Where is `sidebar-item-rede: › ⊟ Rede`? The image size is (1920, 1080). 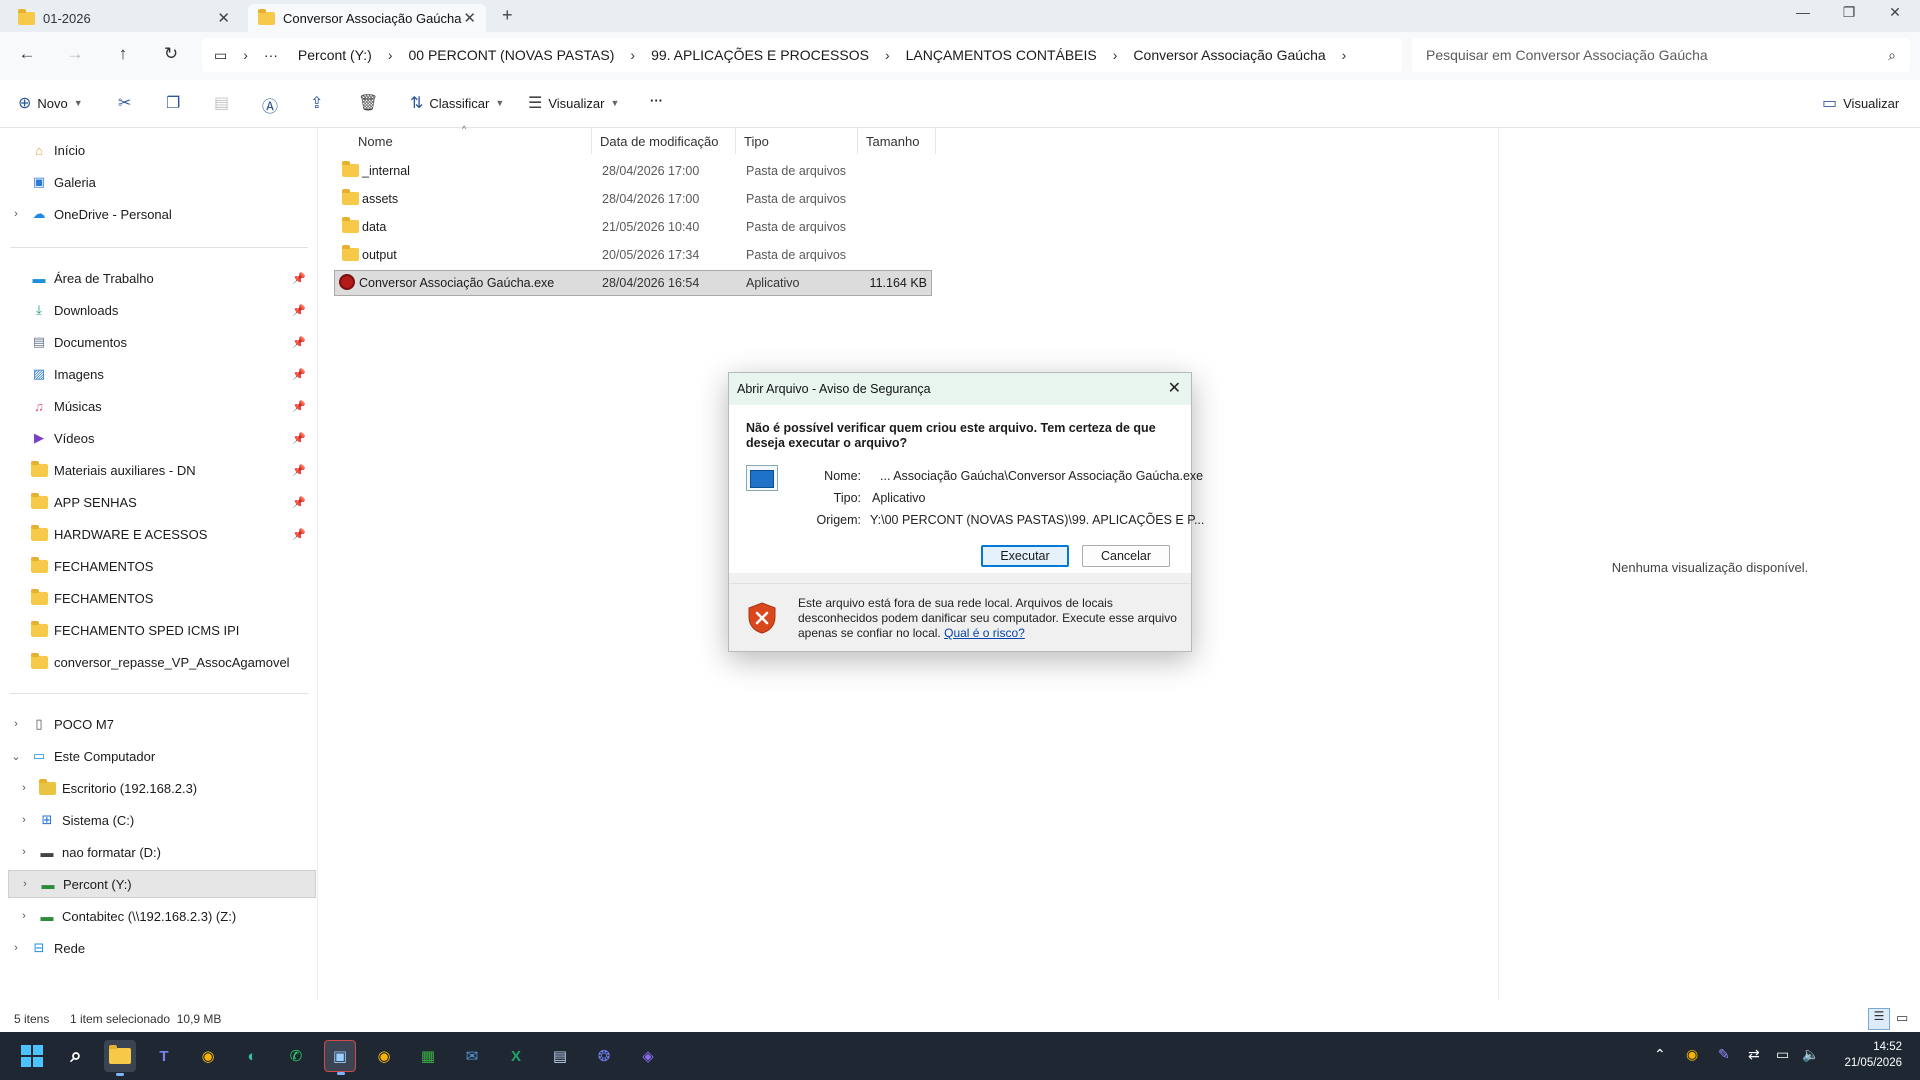 sidebar-item-rede: › ⊟ Rede is located at coordinates (162, 948).